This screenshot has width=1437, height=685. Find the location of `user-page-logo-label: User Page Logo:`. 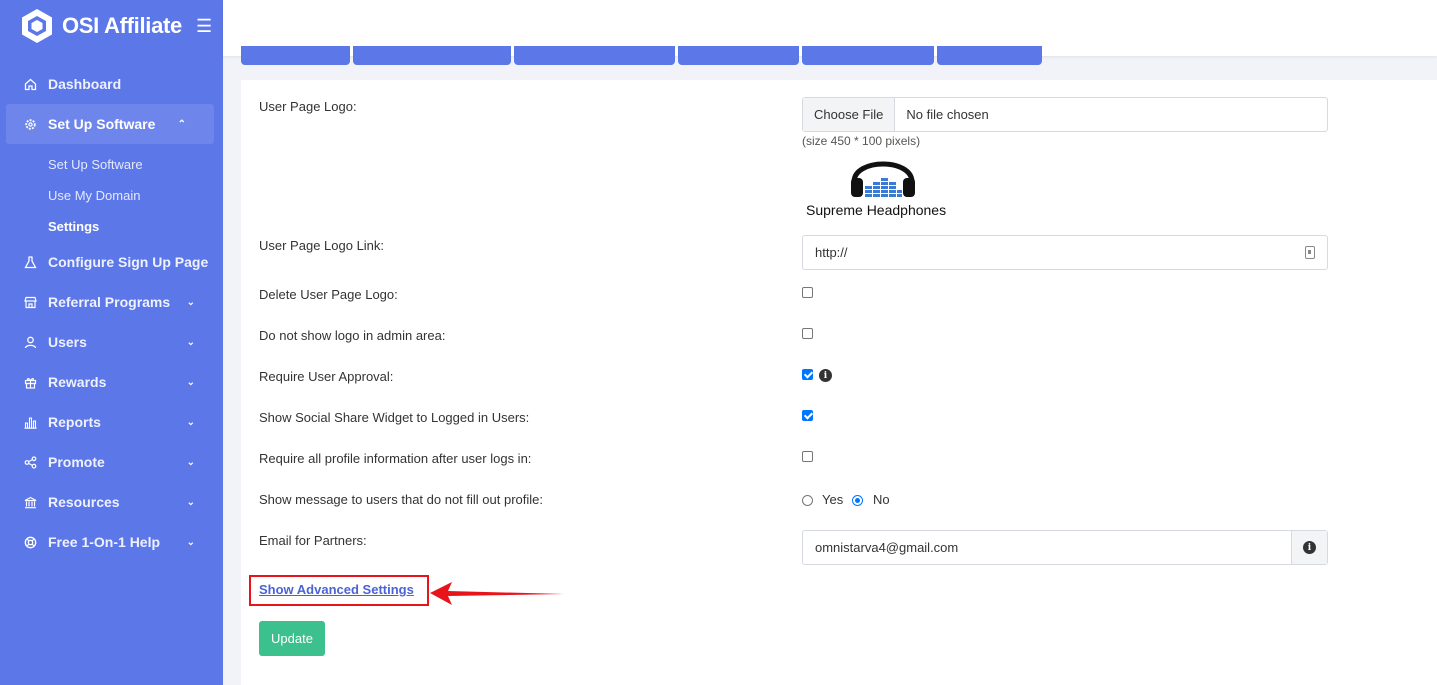

user-page-logo-label: User Page Logo: is located at coordinates (308, 106).